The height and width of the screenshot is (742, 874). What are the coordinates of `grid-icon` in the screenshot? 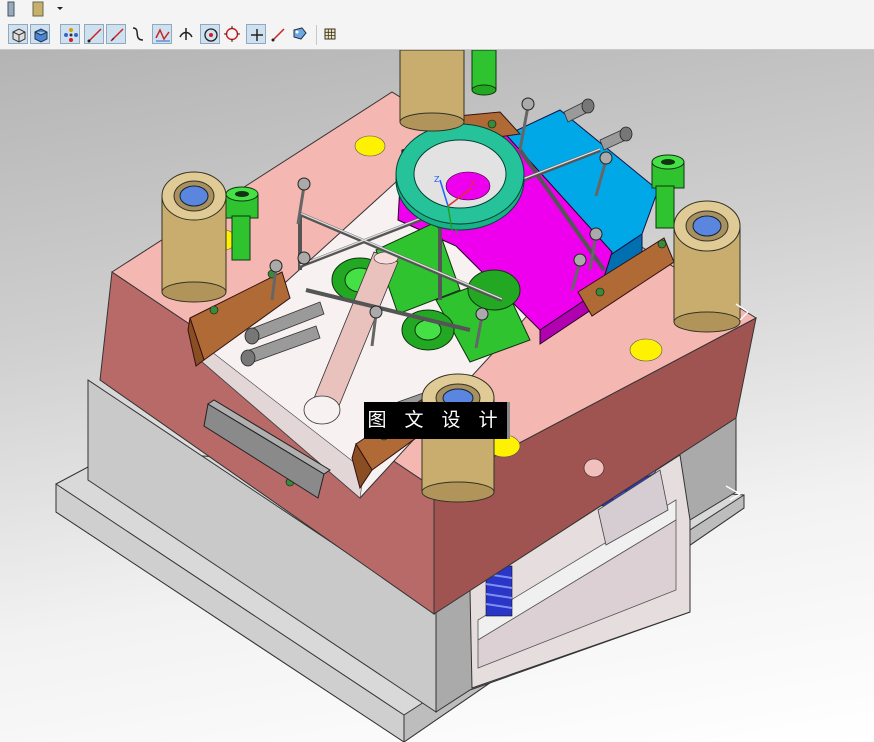 It's located at (330, 34).